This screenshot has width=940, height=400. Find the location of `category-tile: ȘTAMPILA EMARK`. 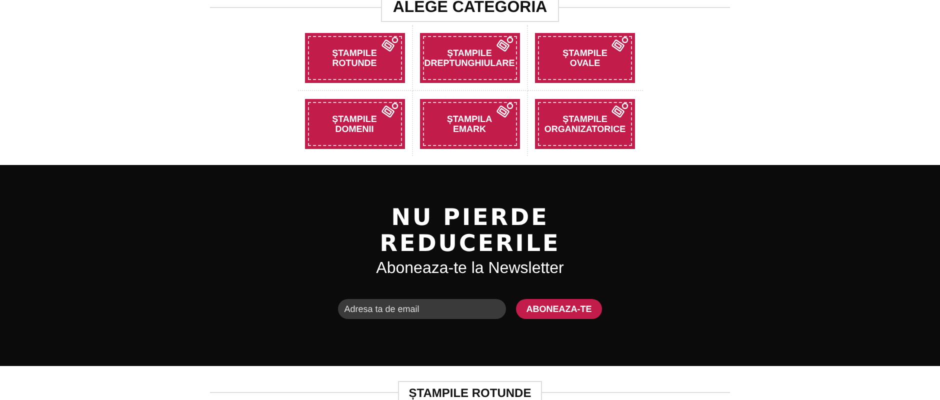

category-tile: ȘTAMPILA EMARK is located at coordinates (470, 123).